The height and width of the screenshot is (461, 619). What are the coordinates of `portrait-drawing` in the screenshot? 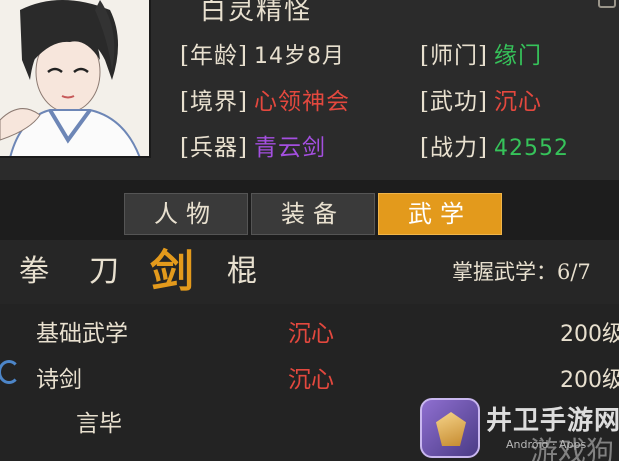 It's located at (74, 78).